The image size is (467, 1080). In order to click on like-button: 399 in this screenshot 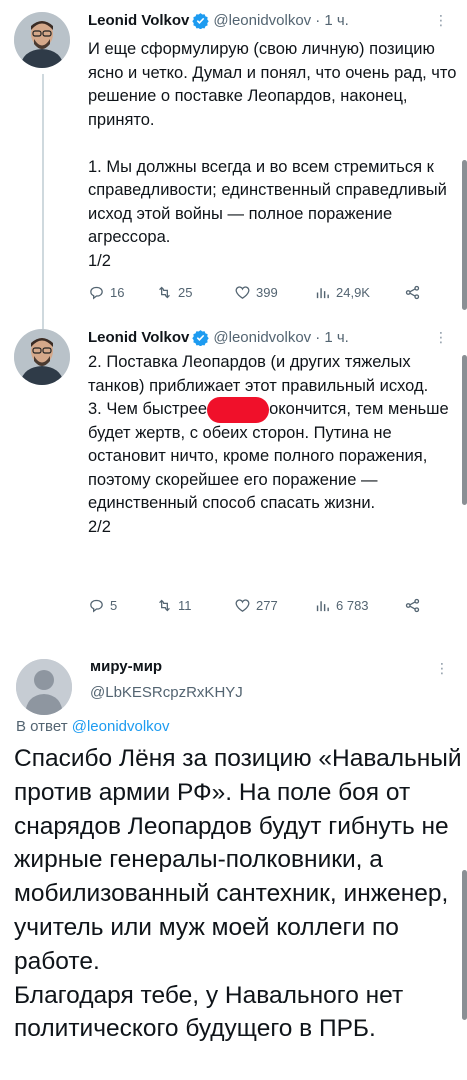, I will do `click(274, 292)`.